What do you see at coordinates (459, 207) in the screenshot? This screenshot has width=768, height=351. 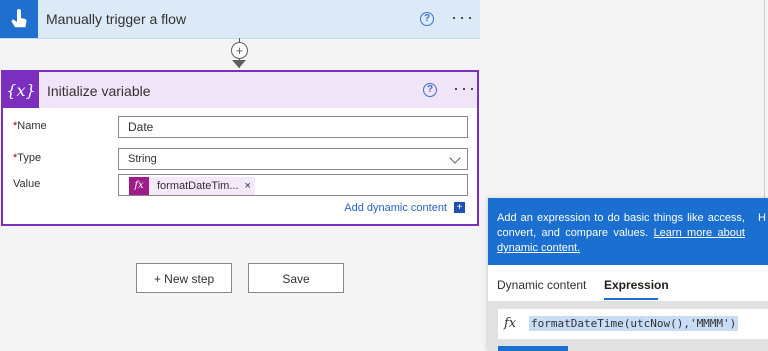 I see `add-dynamic-content-icon: +` at bounding box center [459, 207].